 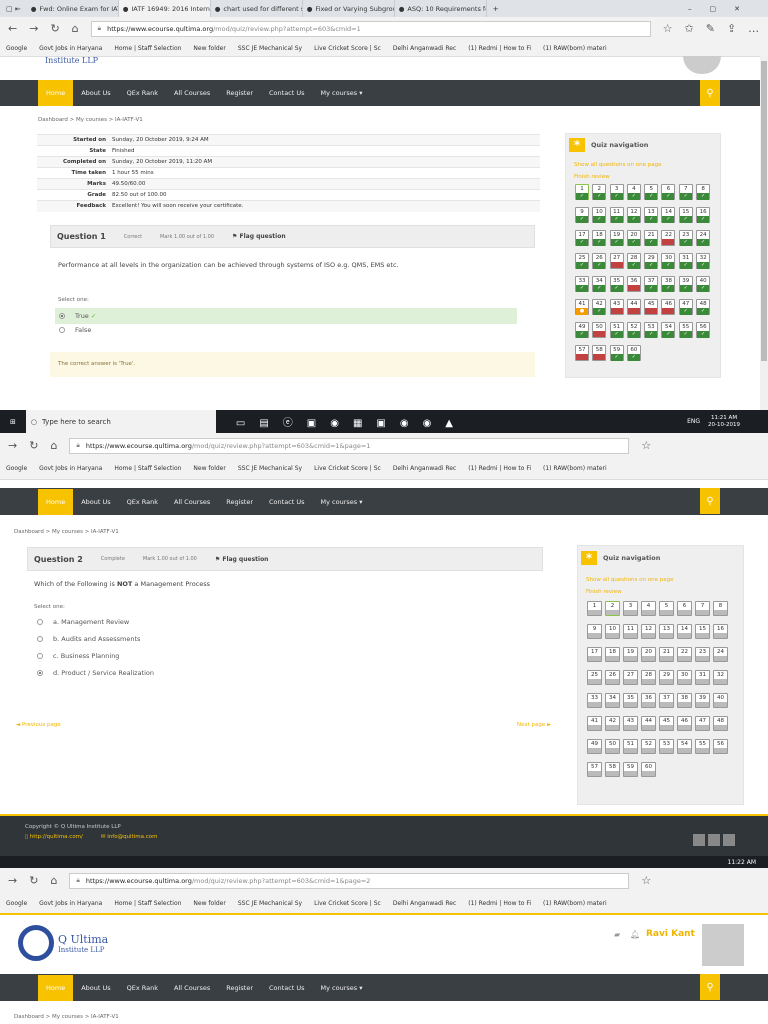 What do you see at coordinates (664, 592) in the screenshot?
I see `finish-review-link-2: Finish review` at bounding box center [664, 592].